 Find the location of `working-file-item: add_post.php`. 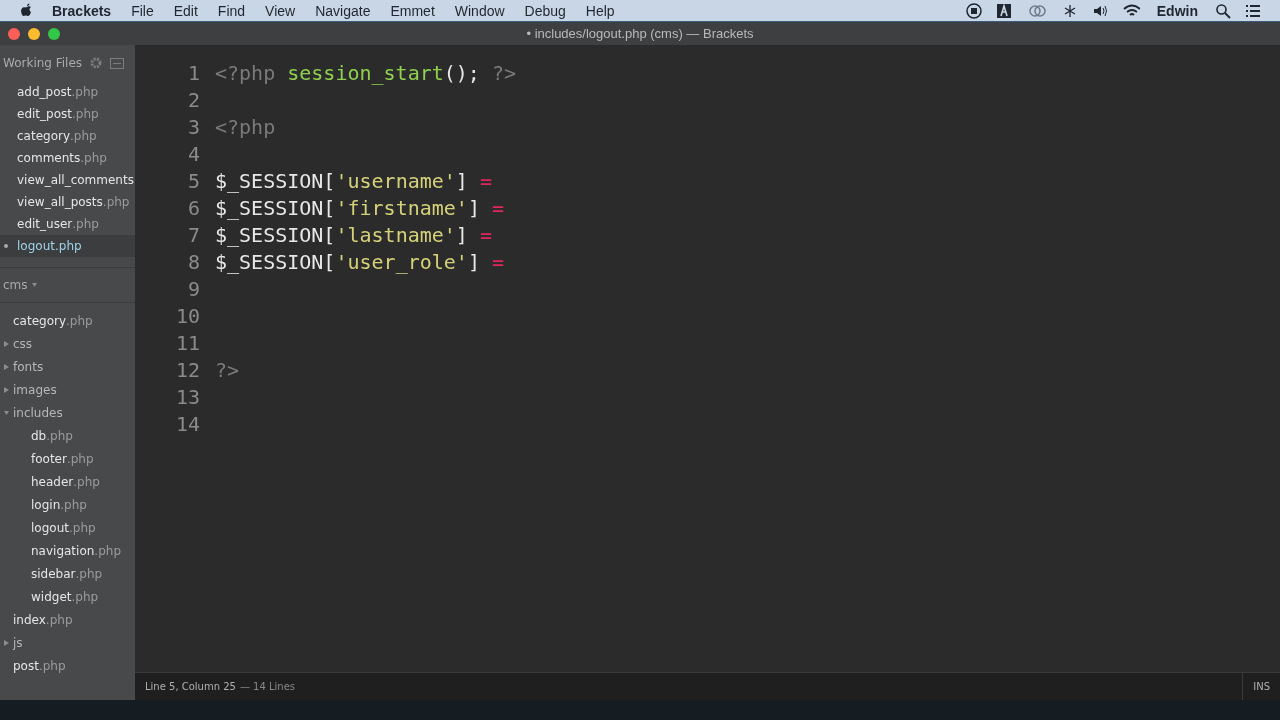

working-file-item: add_post.php is located at coordinates (67, 92).